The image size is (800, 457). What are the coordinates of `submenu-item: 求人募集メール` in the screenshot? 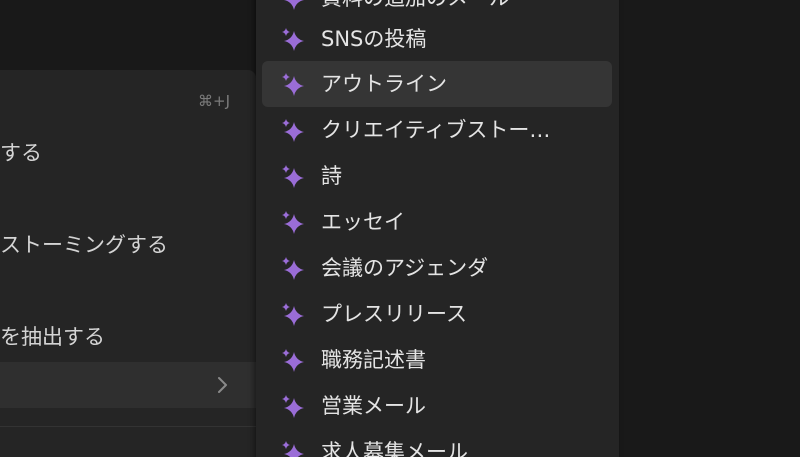 It's located at (437, 443).